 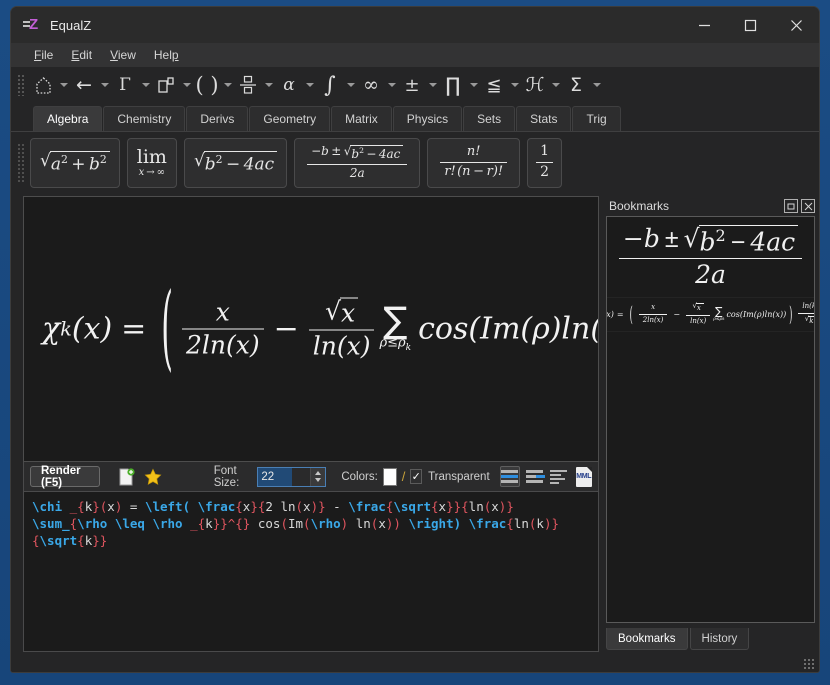 What do you see at coordinates (359, 476) in the screenshot?
I see `colors-label: Colors:` at bounding box center [359, 476].